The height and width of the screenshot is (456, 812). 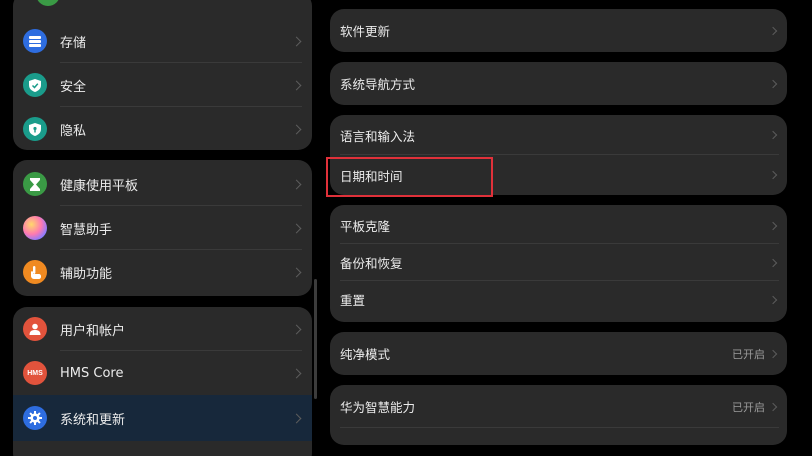 I want to click on sidebar-item-privacy: 隐私, so click(x=162, y=128).